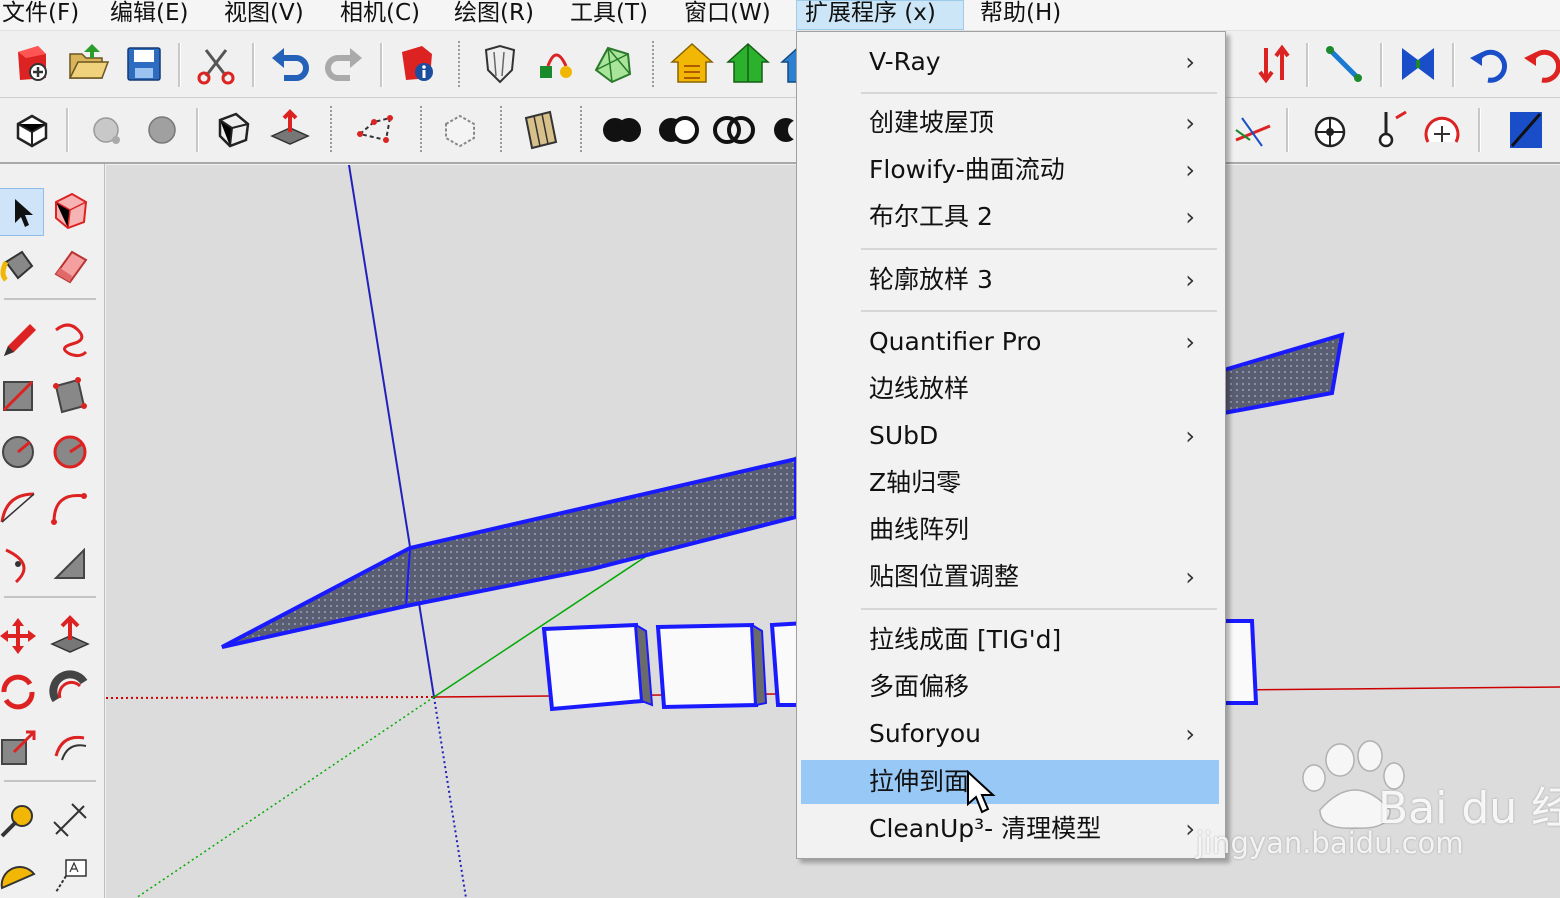 The height and width of the screenshot is (898, 1560). I want to click on menu-edit: 编辑(E), so click(149, 15).